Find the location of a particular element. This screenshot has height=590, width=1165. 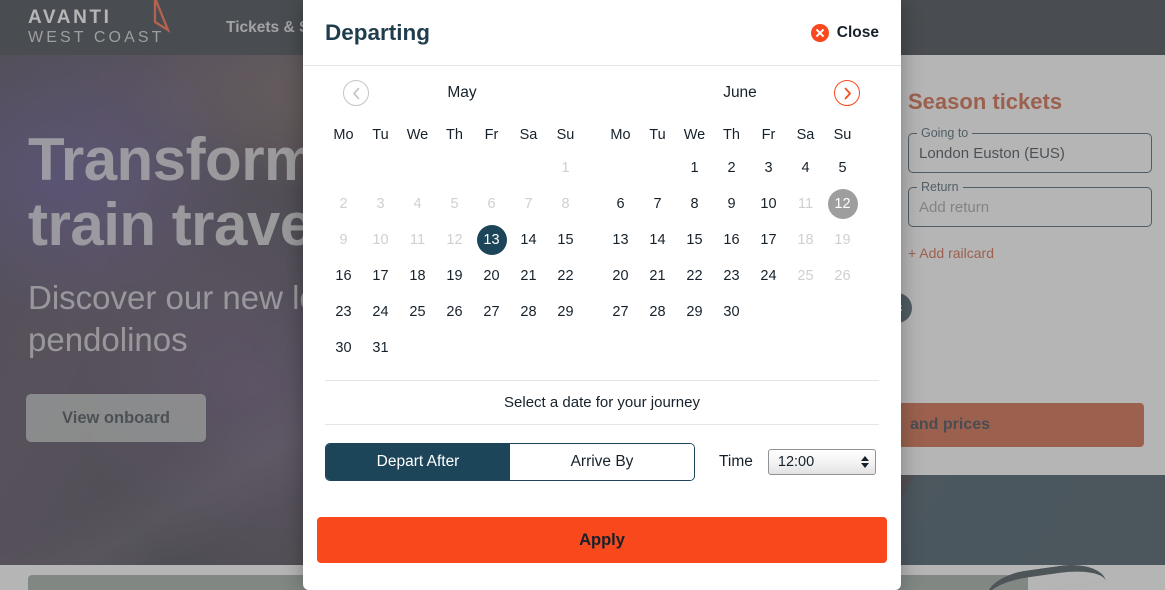

day-cell: 30 is located at coordinates (731, 312).